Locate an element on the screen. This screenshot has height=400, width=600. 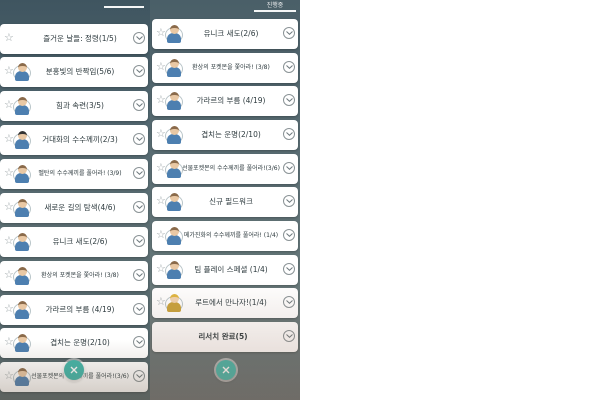
research-item-label: 멜탄의 수수께끼를 풀어라! (3/9) is located at coordinates (80, 173).